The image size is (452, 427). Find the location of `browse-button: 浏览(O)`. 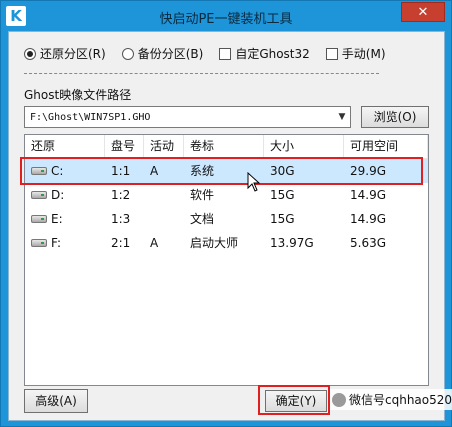

browse-button: 浏览(O) is located at coordinates (395, 117).